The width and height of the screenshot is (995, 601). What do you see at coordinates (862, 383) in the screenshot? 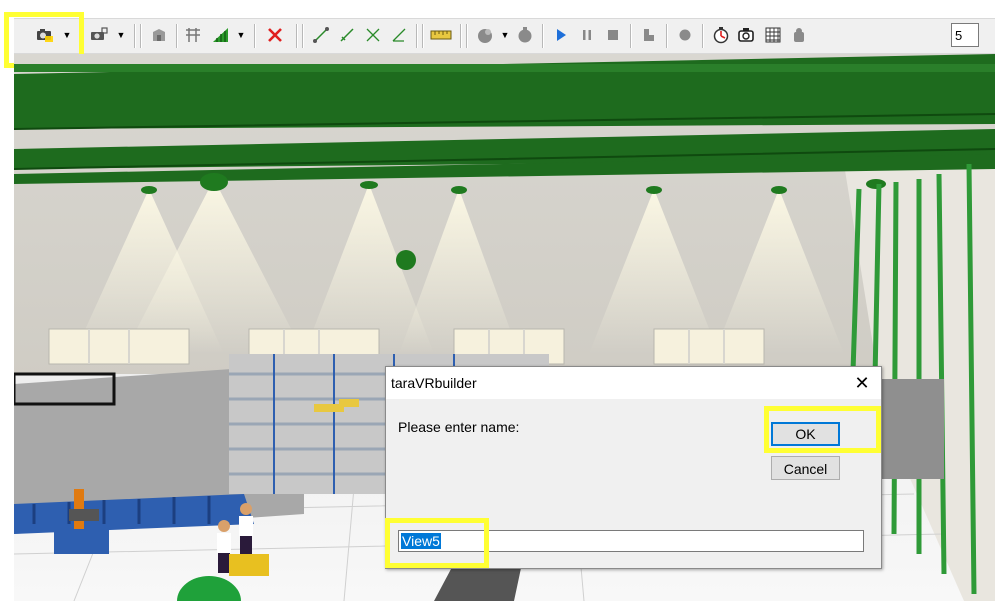
I see `close-icon: ✕` at bounding box center [862, 383].